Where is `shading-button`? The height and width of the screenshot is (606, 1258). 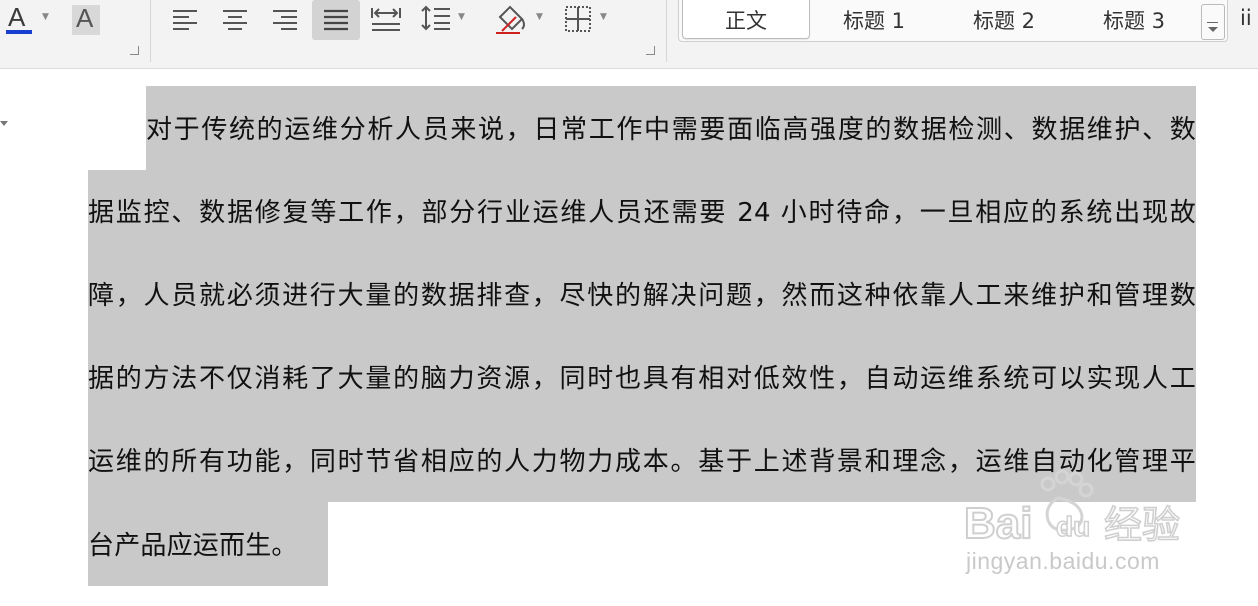
shading-button is located at coordinates (510, 19).